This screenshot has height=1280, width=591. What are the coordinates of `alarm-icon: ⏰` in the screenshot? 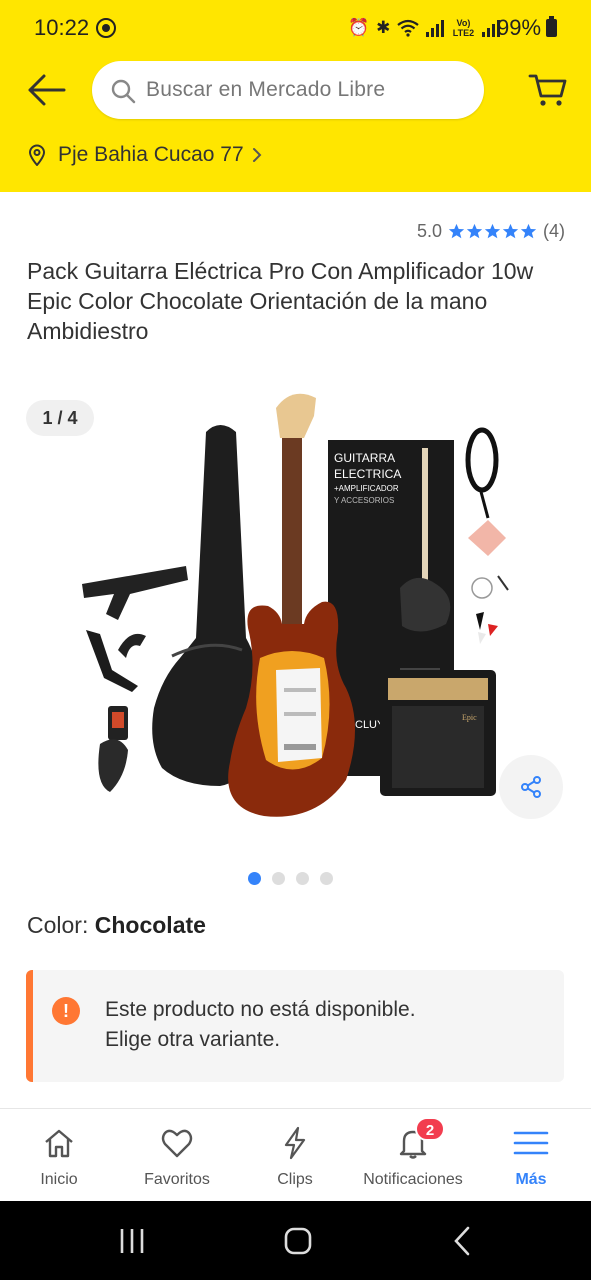 It's located at (359, 27).